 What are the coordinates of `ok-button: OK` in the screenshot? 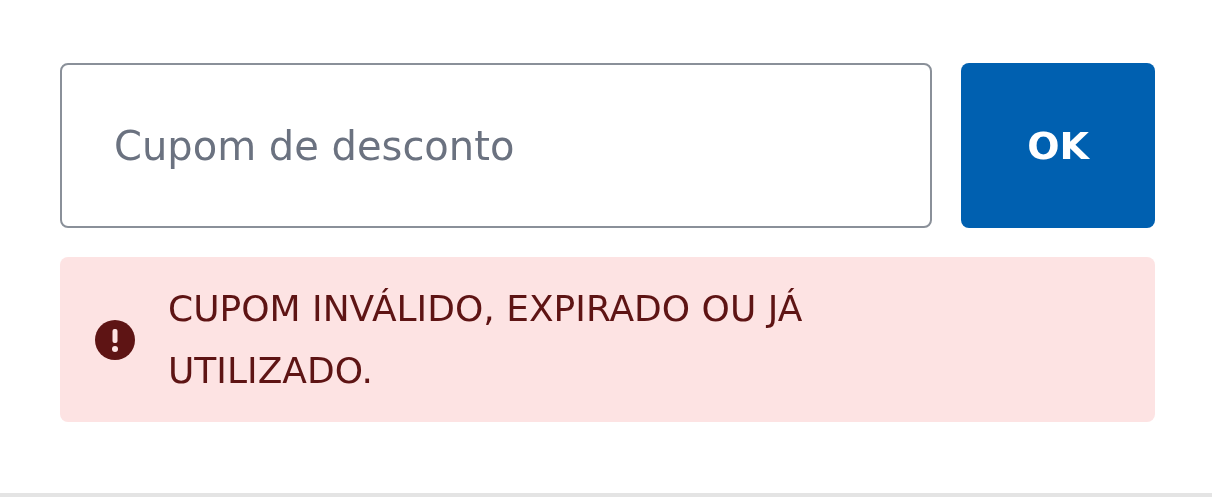 It's located at (1058, 145).